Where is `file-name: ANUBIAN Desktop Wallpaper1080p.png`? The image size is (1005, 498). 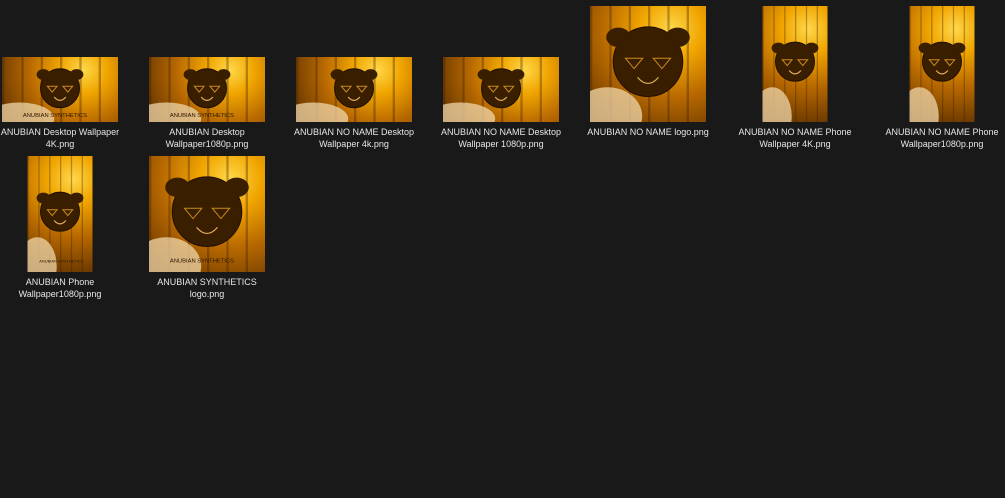
file-name: ANUBIAN Desktop Wallpaper1080p.png is located at coordinates (207, 138).